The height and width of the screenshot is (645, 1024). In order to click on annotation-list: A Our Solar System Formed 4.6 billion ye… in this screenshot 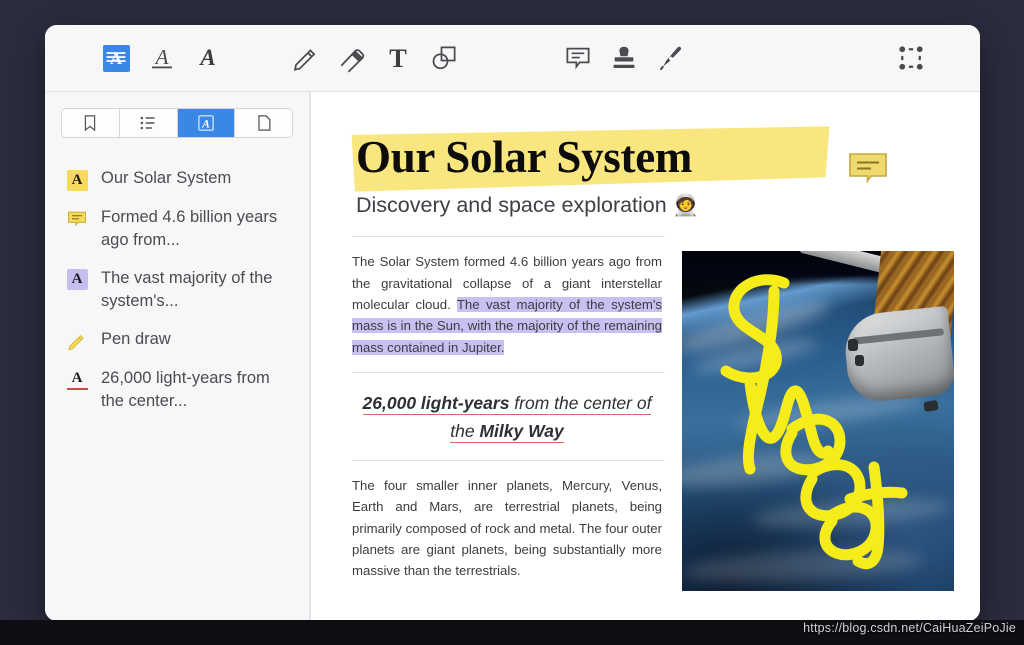, I will do `click(177, 286)`.